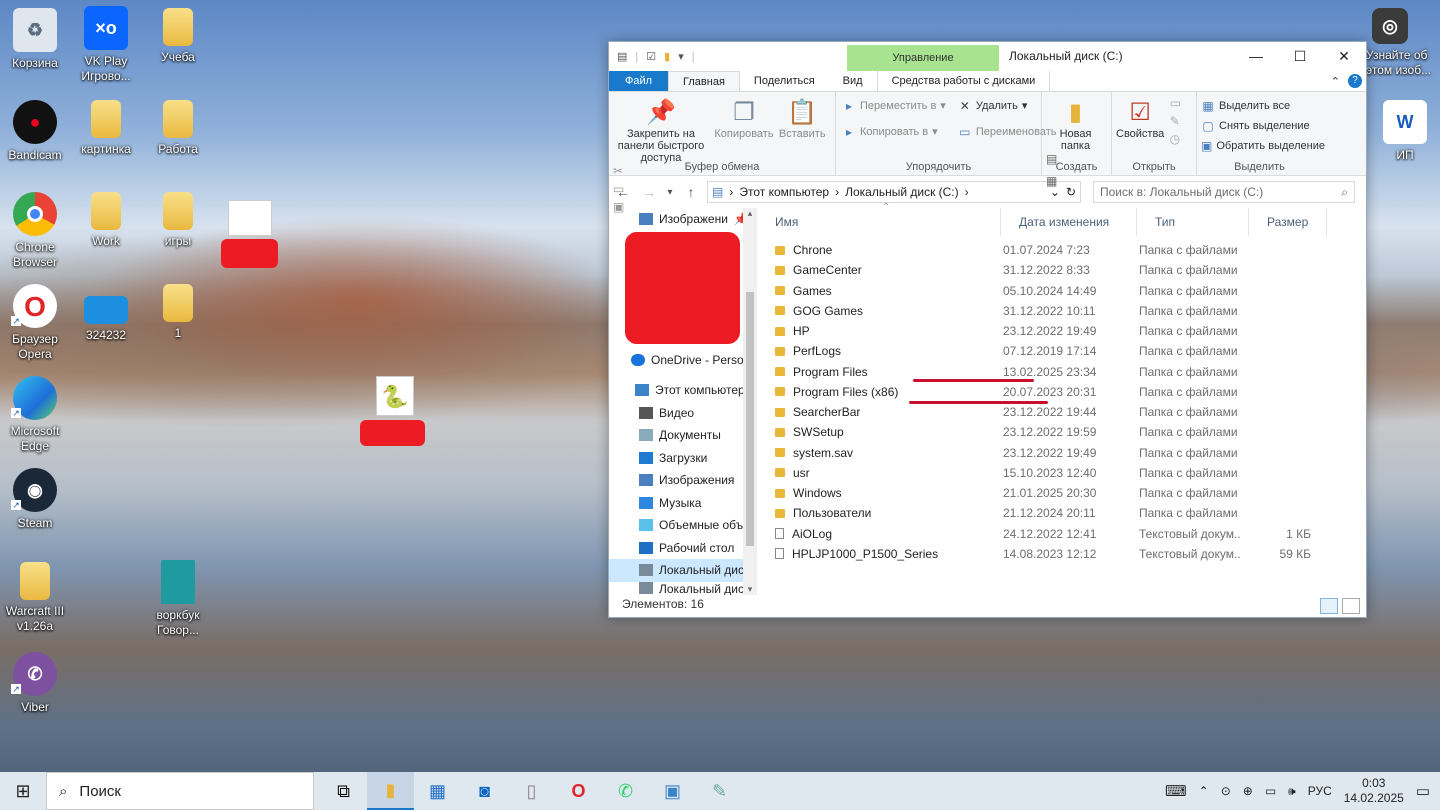  Describe the element at coordinates (879, 222) in the screenshot. I see `column-name: Имя` at that location.